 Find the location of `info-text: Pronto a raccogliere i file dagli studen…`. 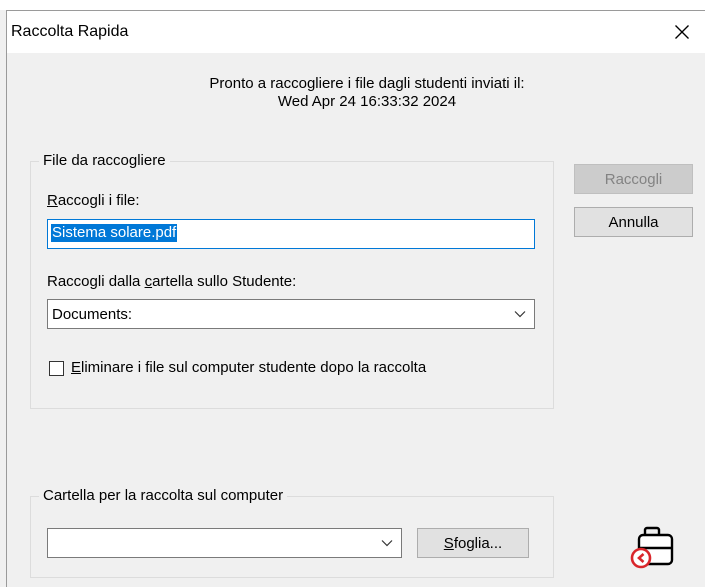

info-text: Pronto a raccogliere i file dagli studen… is located at coordinates (367, 93).